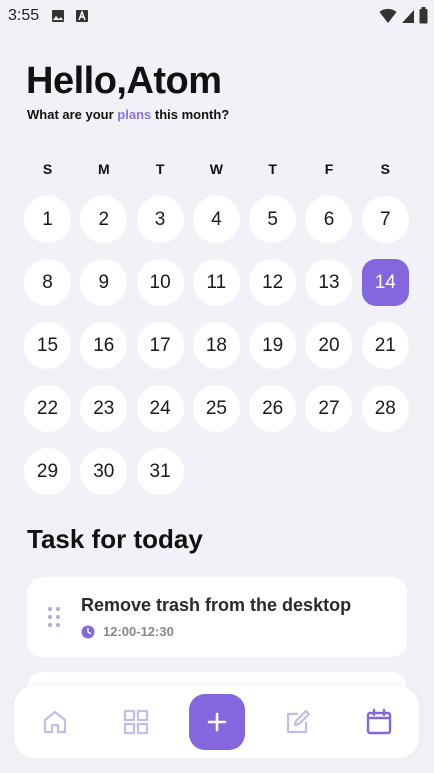 This screenshot has height=773, width=434. I want to click on status-time: 3:55, so click(24, 15).